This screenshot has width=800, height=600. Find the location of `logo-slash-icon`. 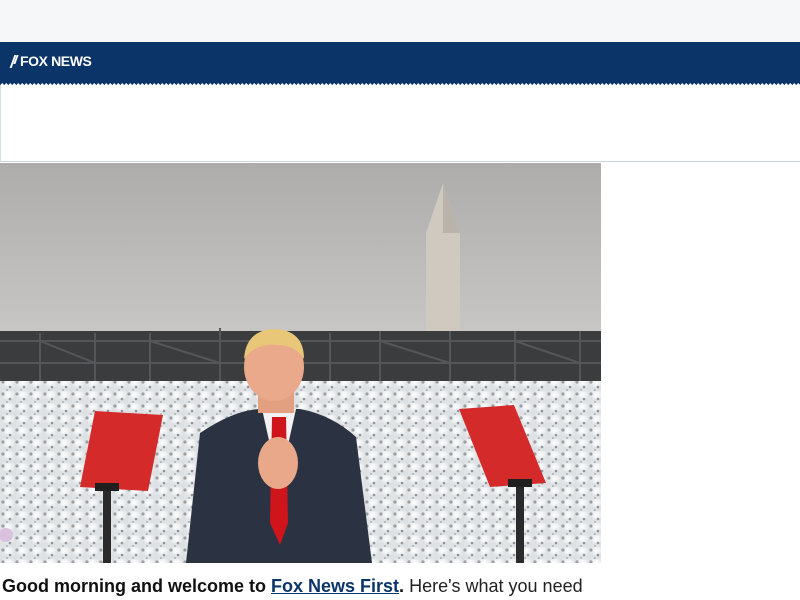

logo-slash-icon is located at coordinates (14, 61).